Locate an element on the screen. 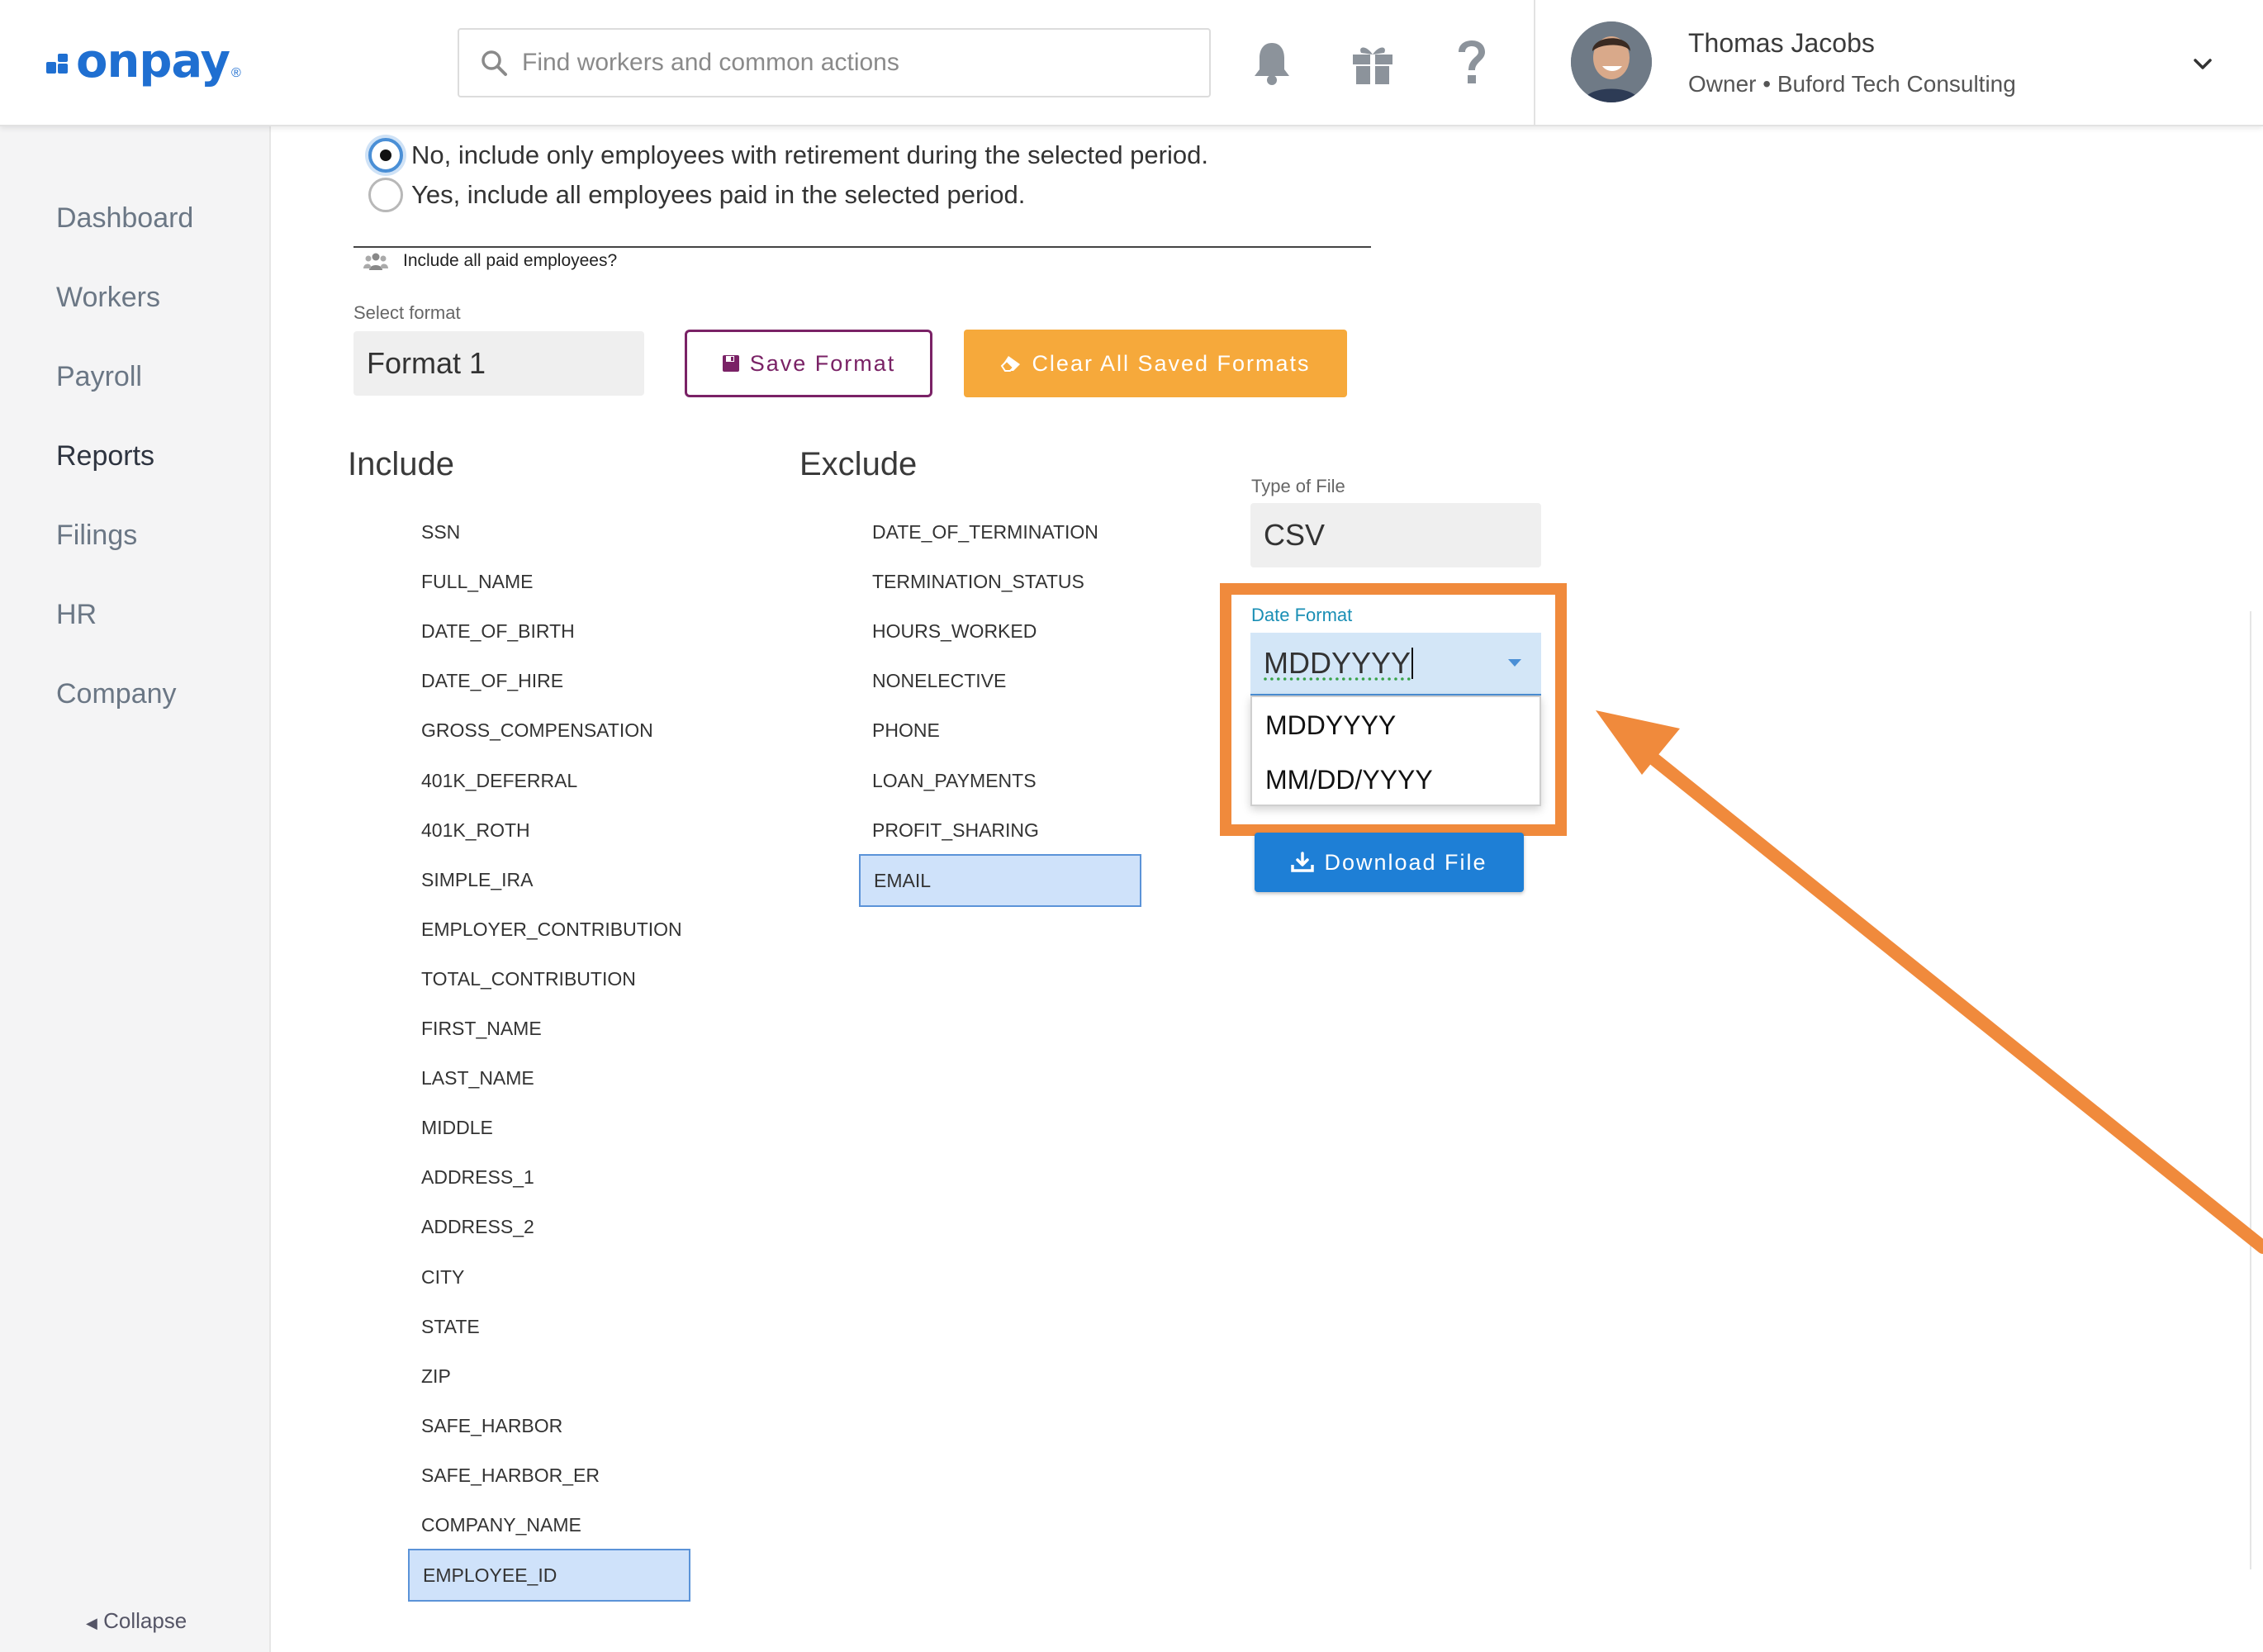 The width and height of the screenshot is (2263, 1652). search-bar is located at coordinates (834, 62).